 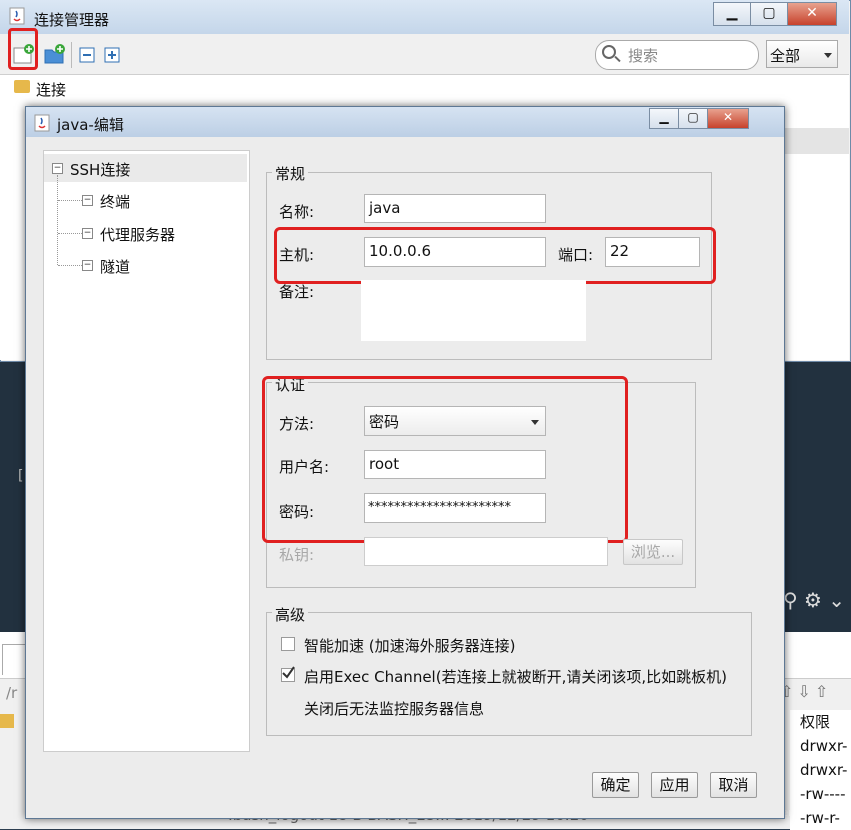 I want to click on ok-button: 确定, so click(x=615, y=785).